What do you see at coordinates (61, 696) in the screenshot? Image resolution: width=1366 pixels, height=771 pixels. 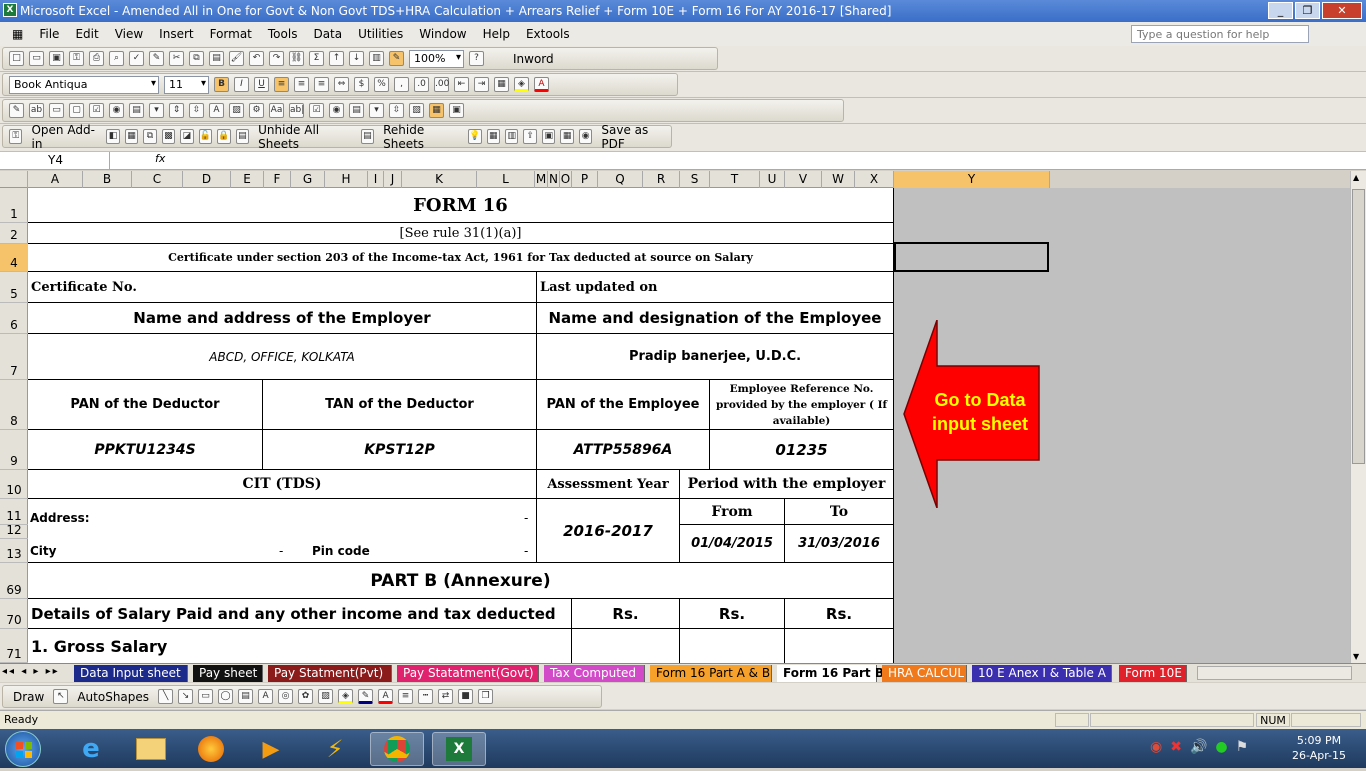 I see `select-objects-icon: ↖` at bounding box center [61, 696].